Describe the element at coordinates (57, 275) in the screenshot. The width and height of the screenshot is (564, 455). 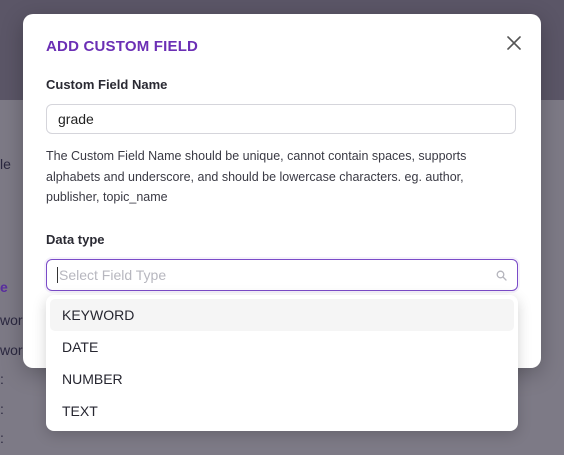
I see `text-caret` at that location.